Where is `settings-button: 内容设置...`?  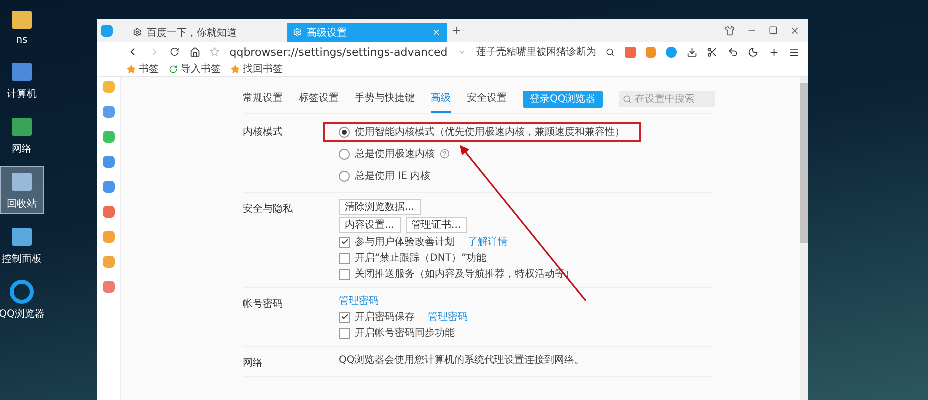 settings-button: 内容设置... is located at coordinates (370, 225).